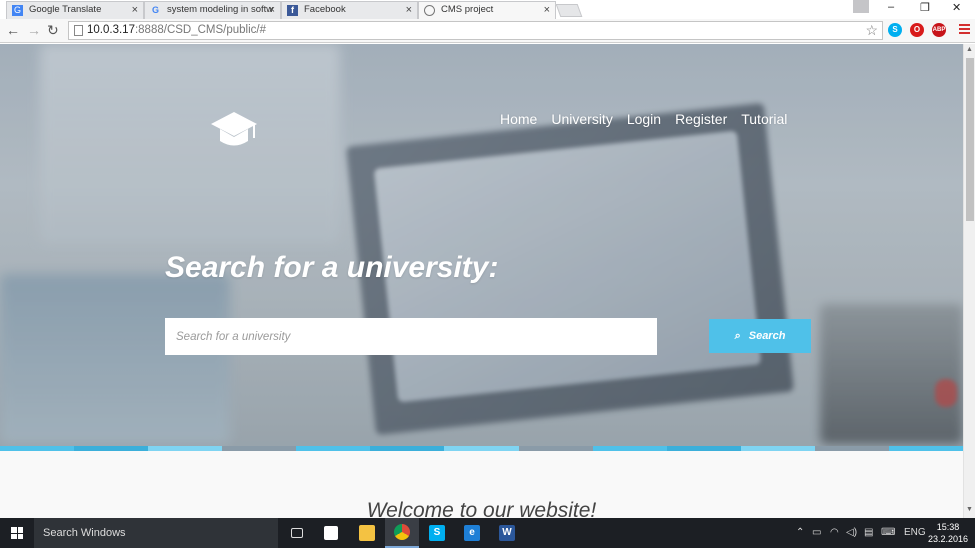 This screenshot has height=548, width=975. I want to click on file-explorer-icon, so click(367, 533).